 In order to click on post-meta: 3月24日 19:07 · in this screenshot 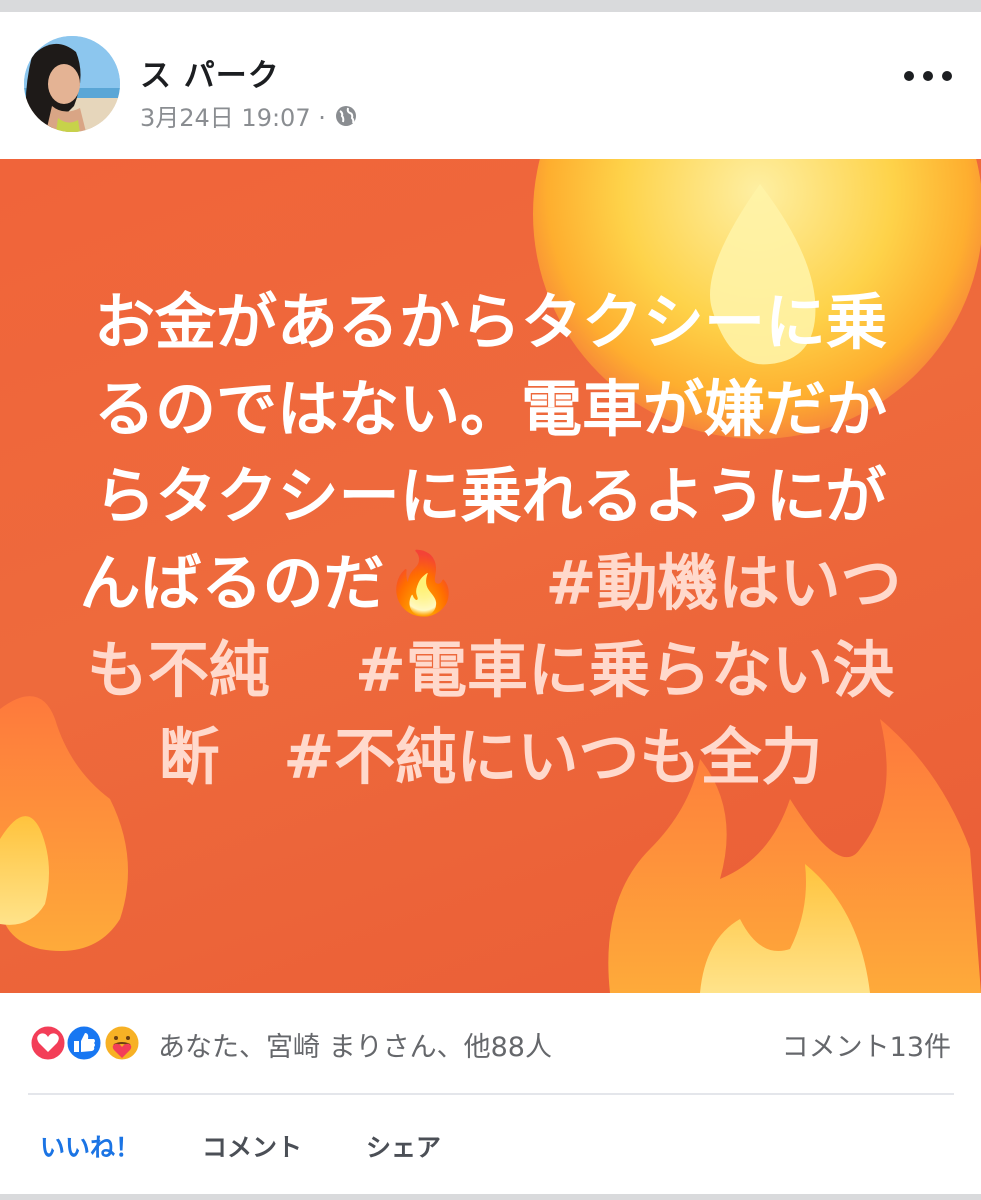, I will do `click(249, 115)`.